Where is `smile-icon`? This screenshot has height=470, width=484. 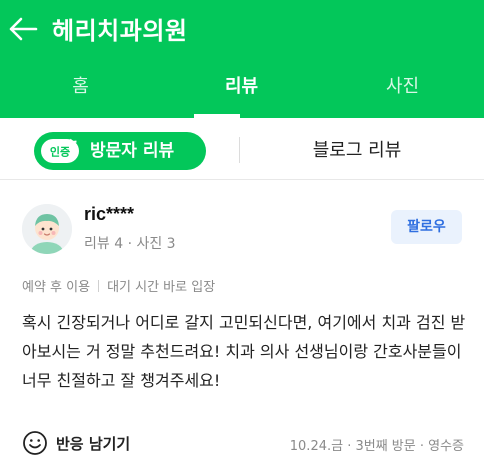 smile-icon is located at coordinates (35, 443).